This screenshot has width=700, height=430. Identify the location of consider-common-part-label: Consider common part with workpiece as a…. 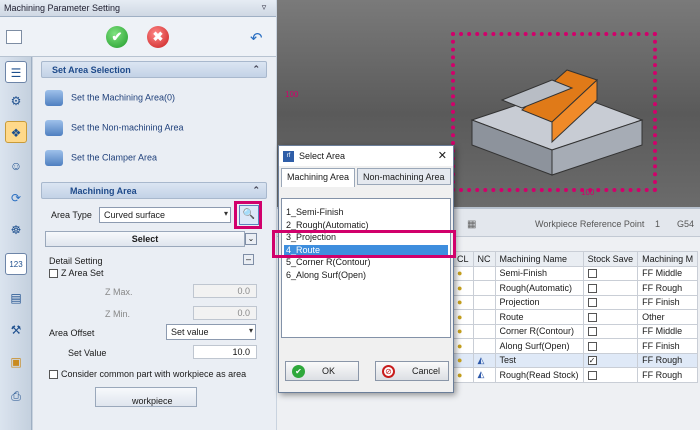
(154, 374).